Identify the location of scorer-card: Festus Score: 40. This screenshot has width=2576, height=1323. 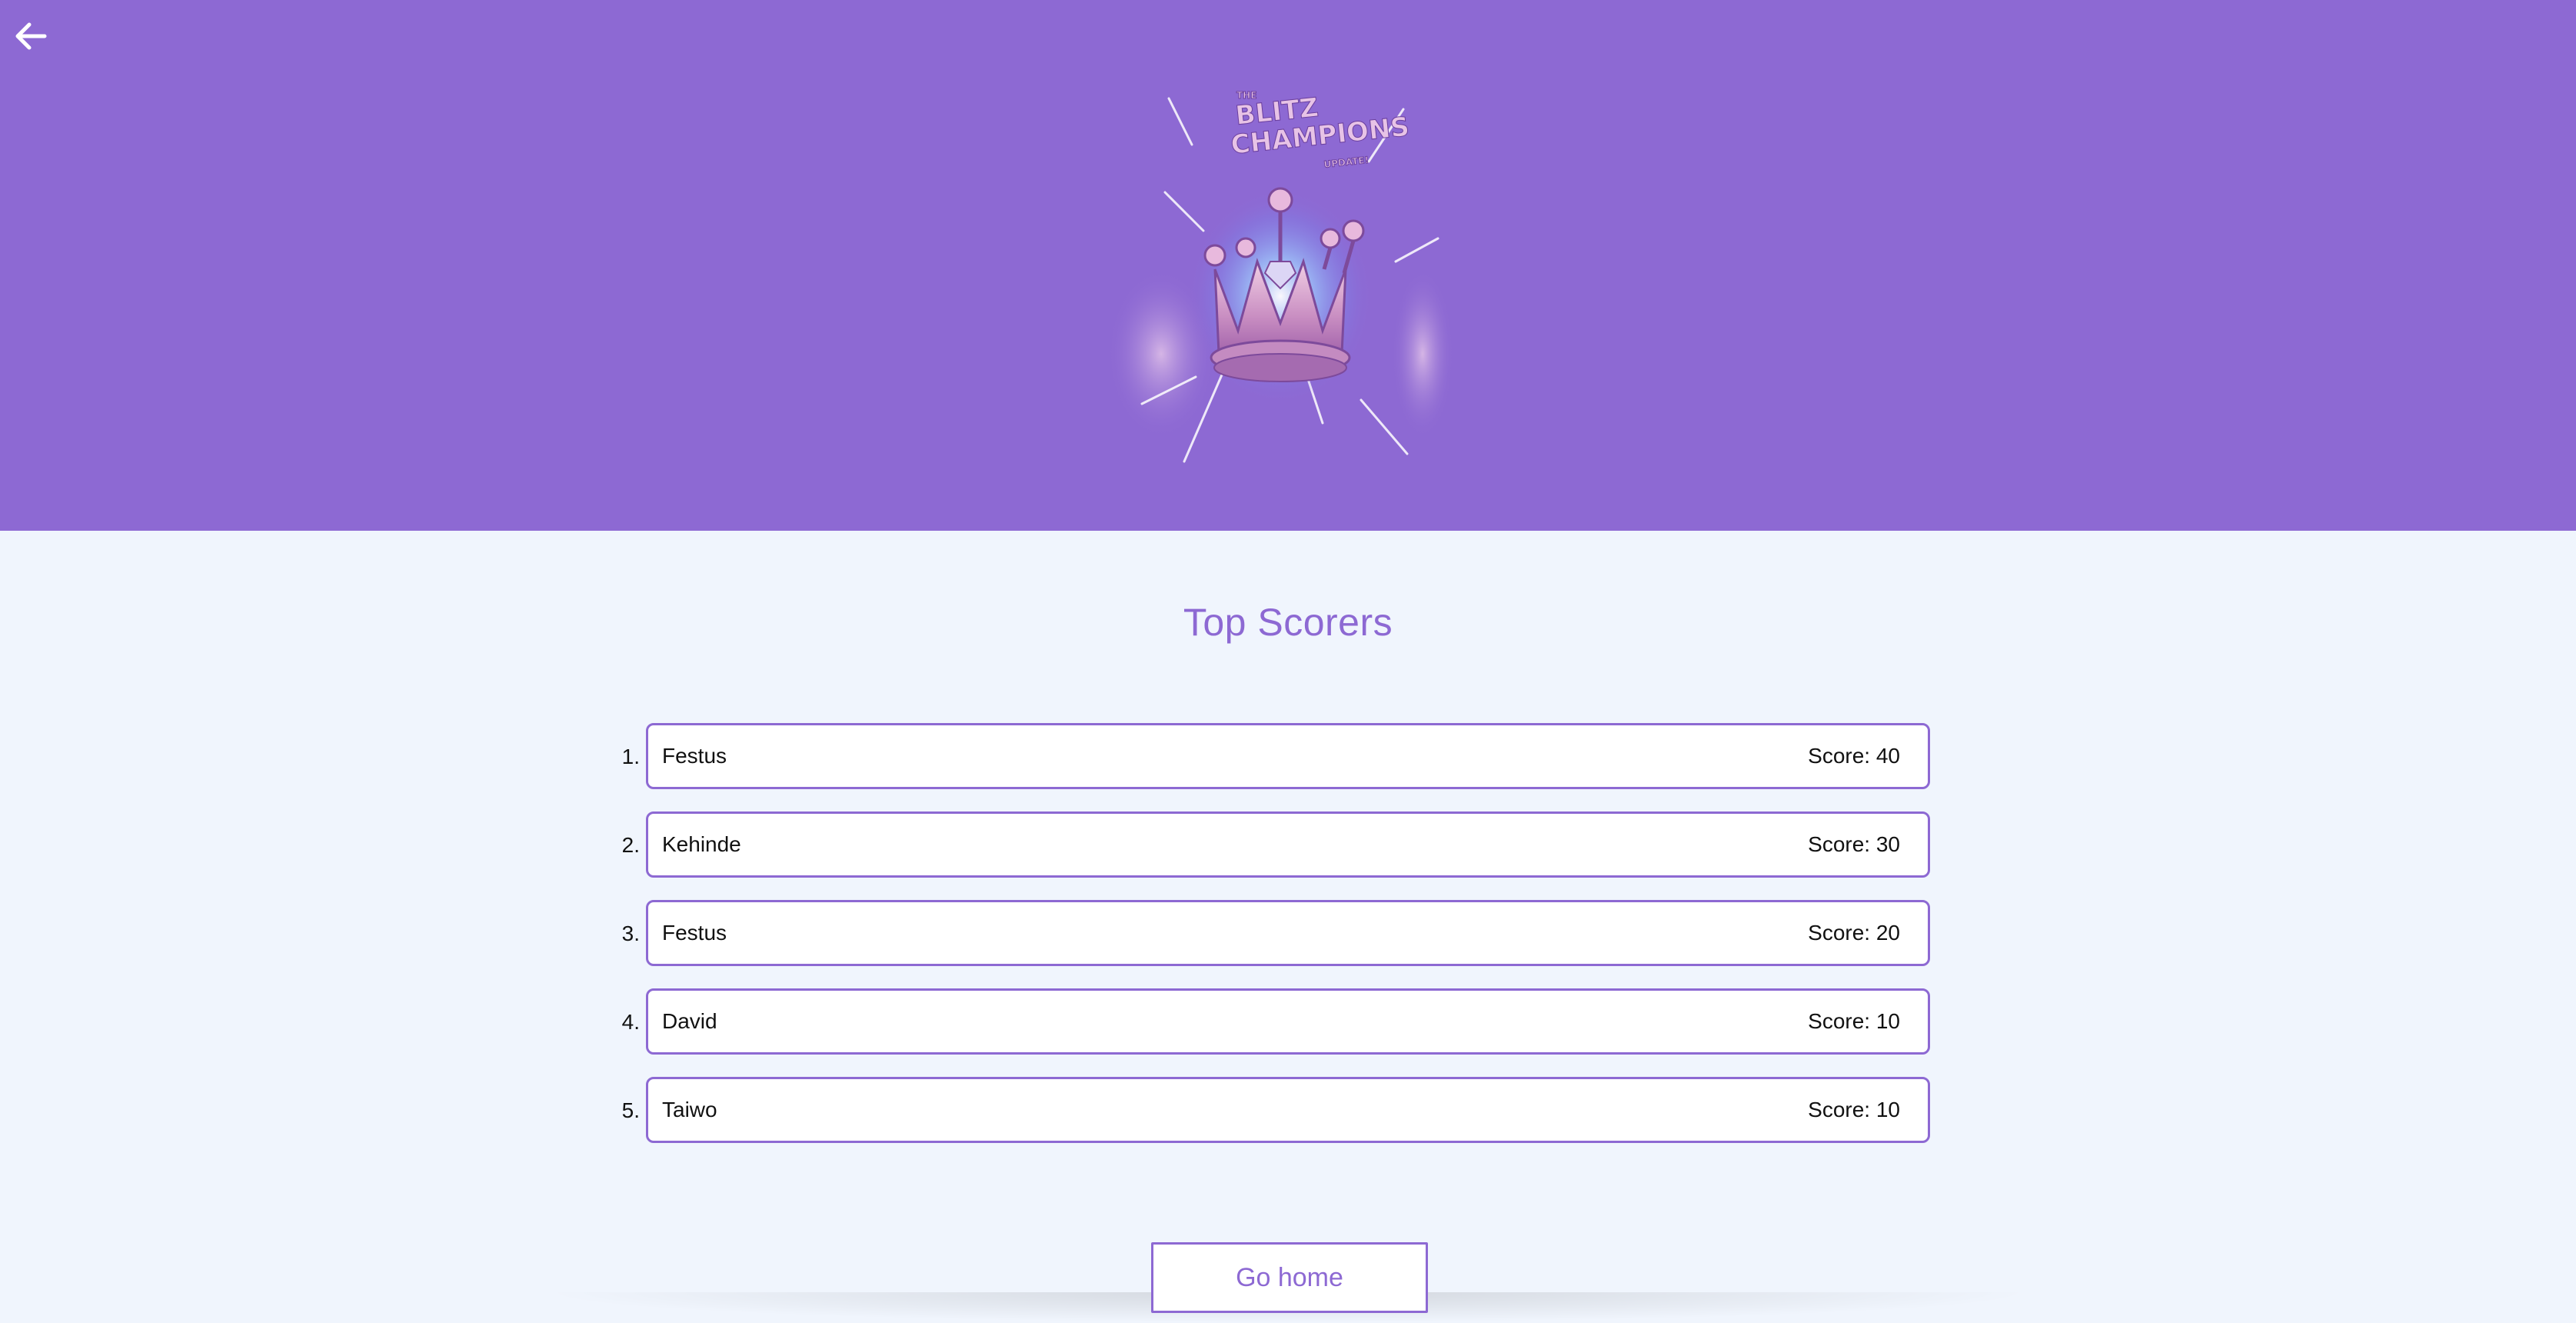
(1288, 756).